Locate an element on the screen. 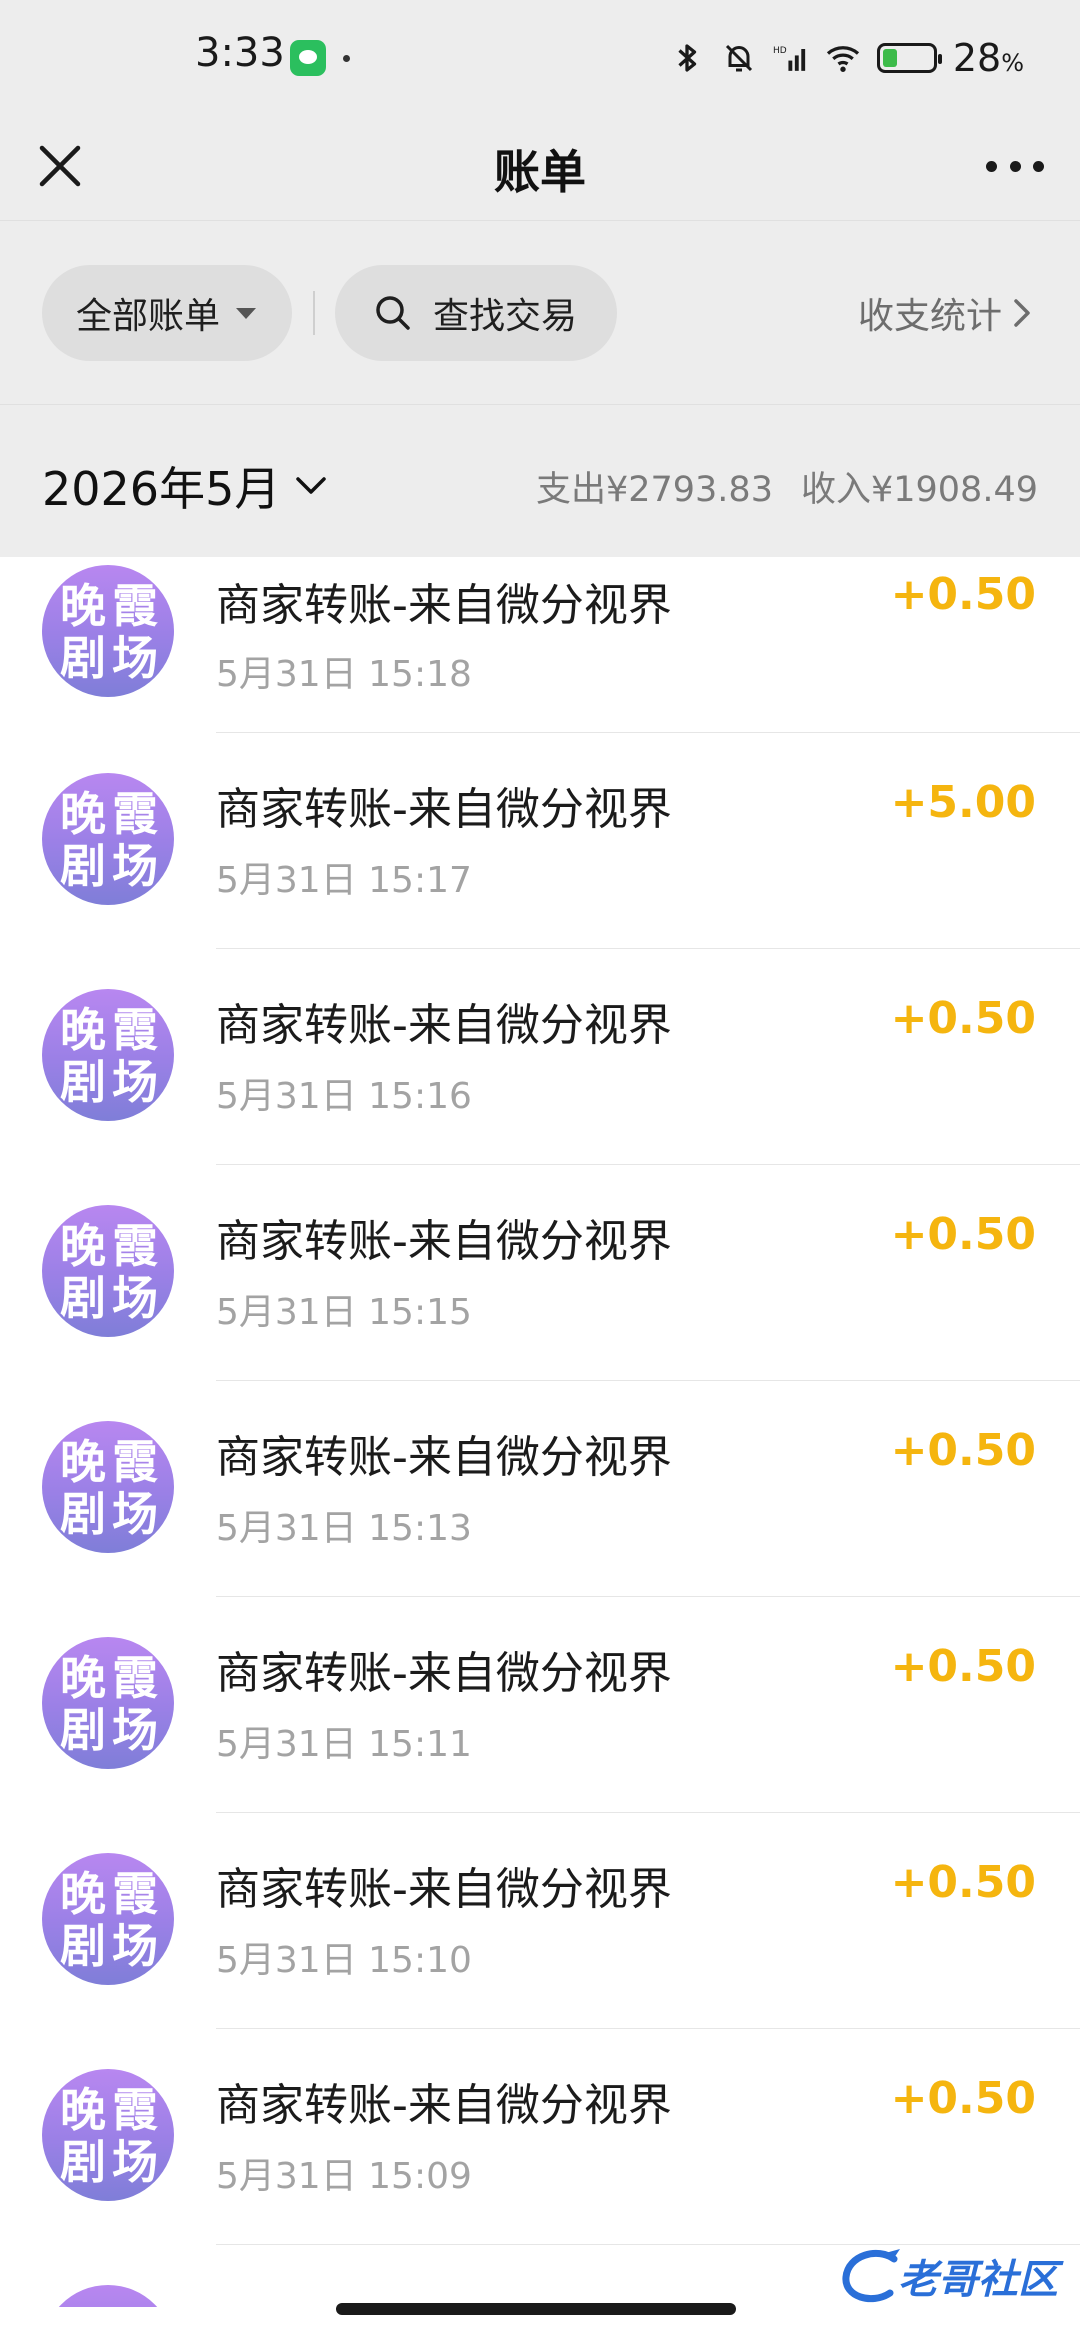 The width and height of the screenshot is (1080, 2340). watermark-logo: 老哥社区 is located at coordinates (954, 2276).